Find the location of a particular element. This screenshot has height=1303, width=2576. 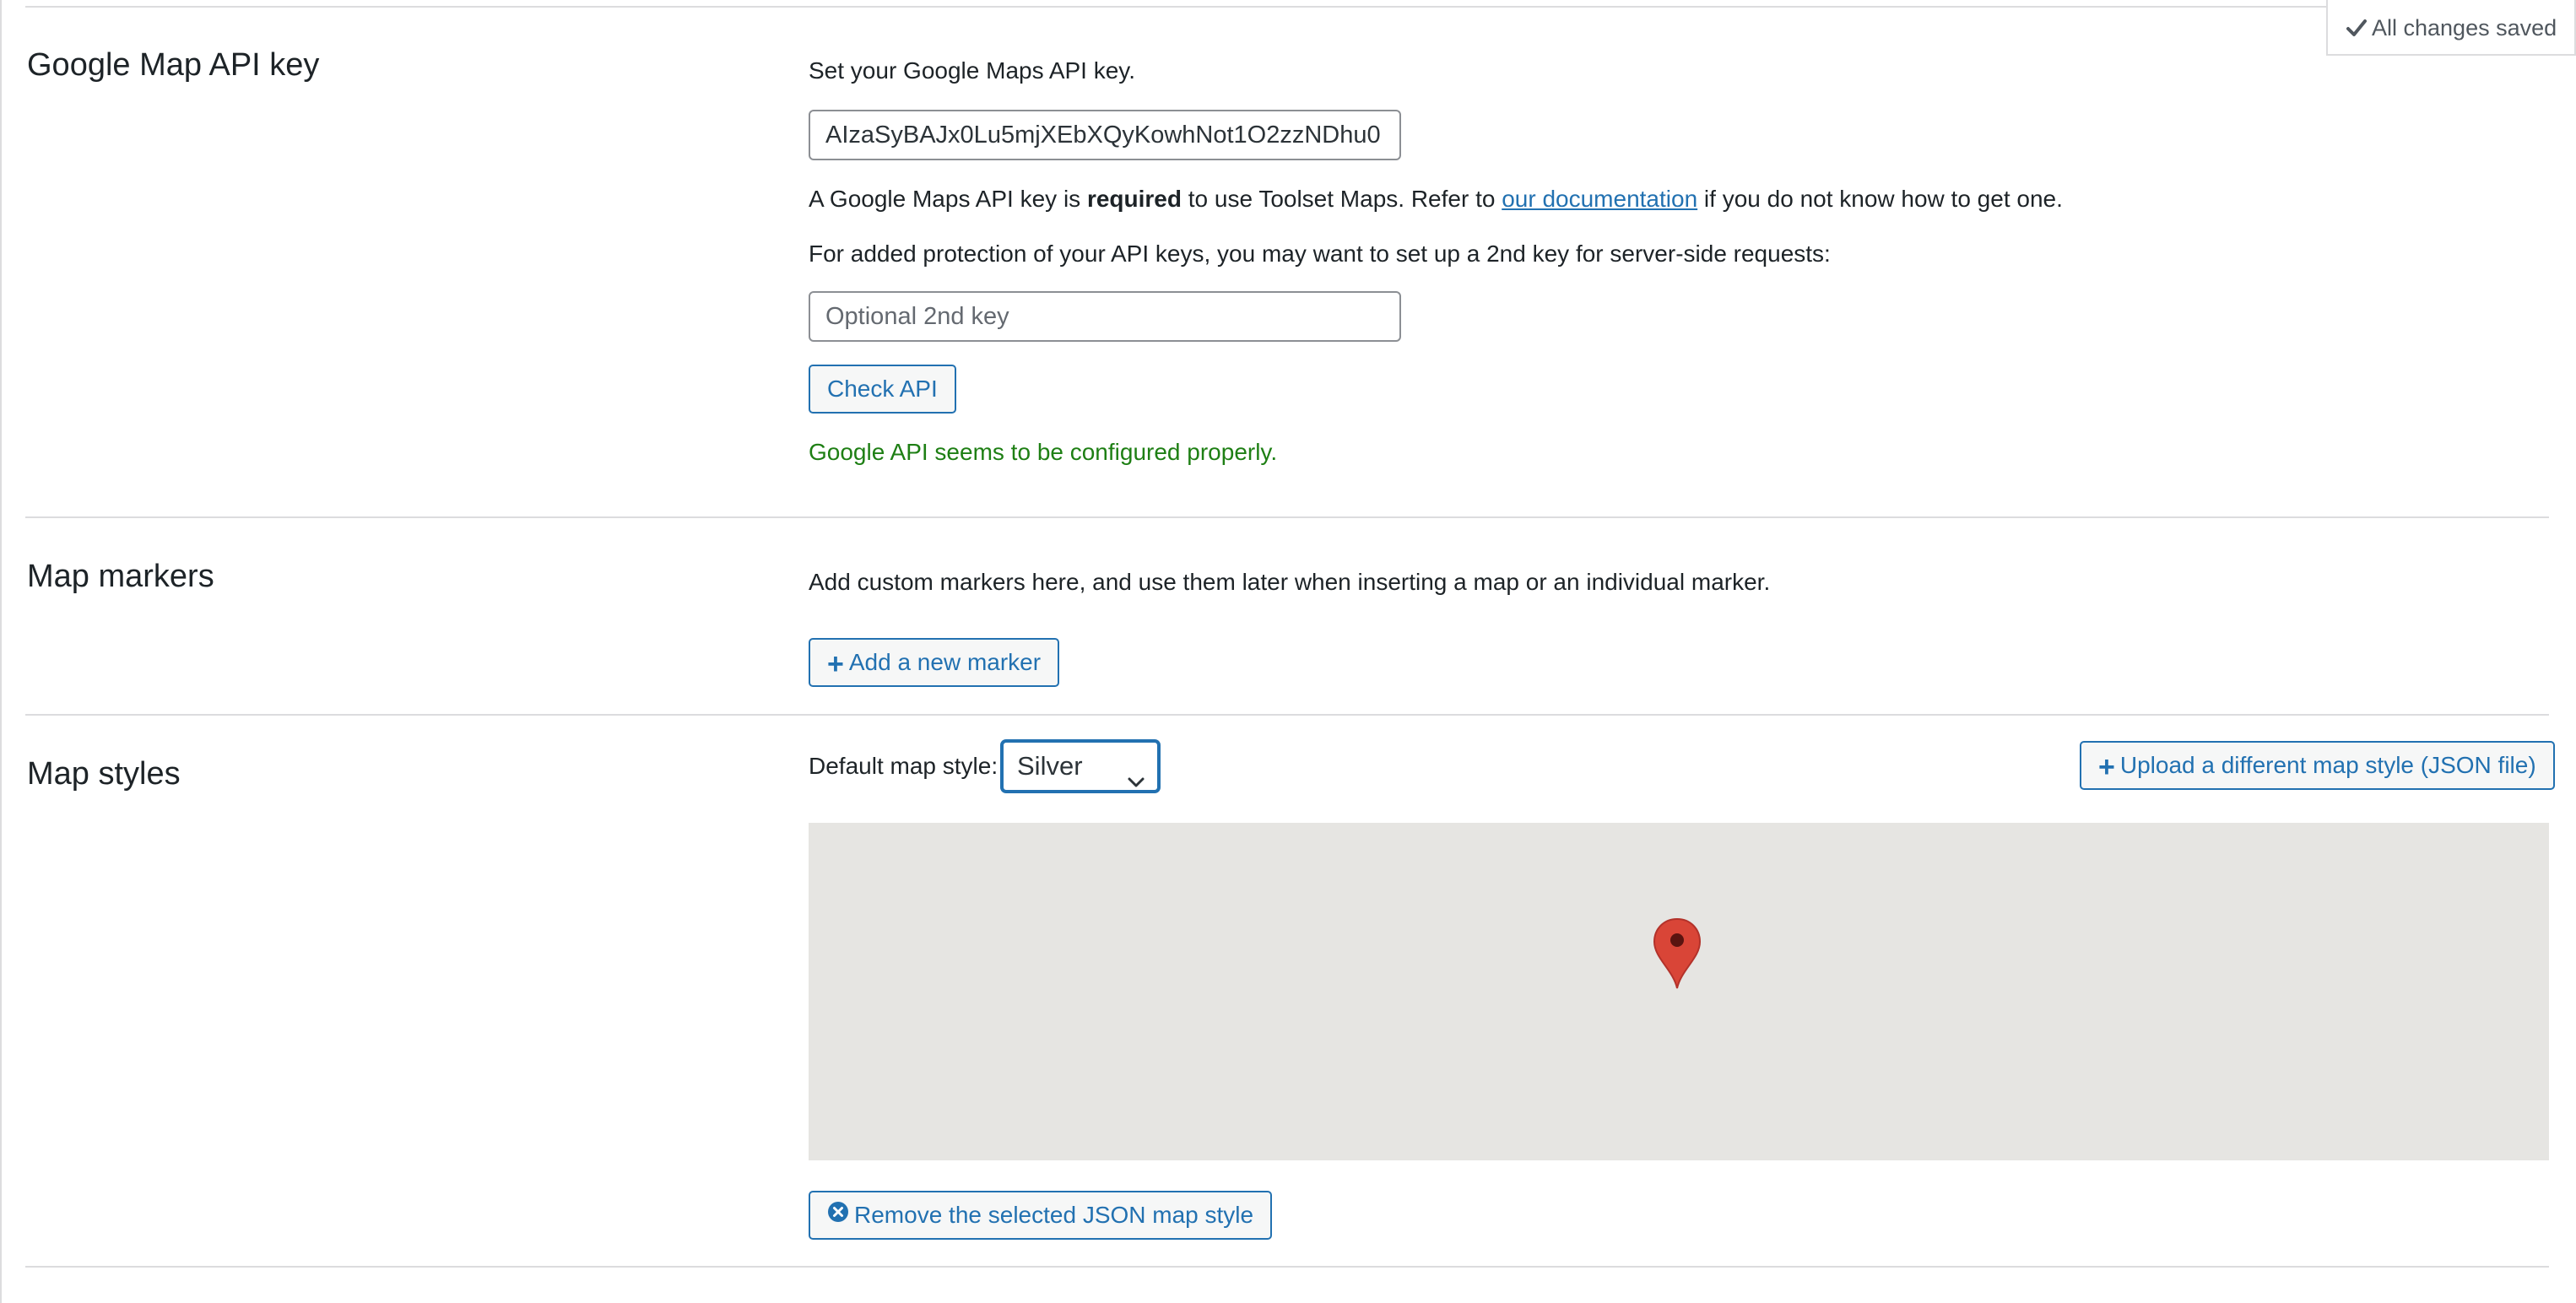

save-status-label: All changes saved is located at coordinates (2464, 28).